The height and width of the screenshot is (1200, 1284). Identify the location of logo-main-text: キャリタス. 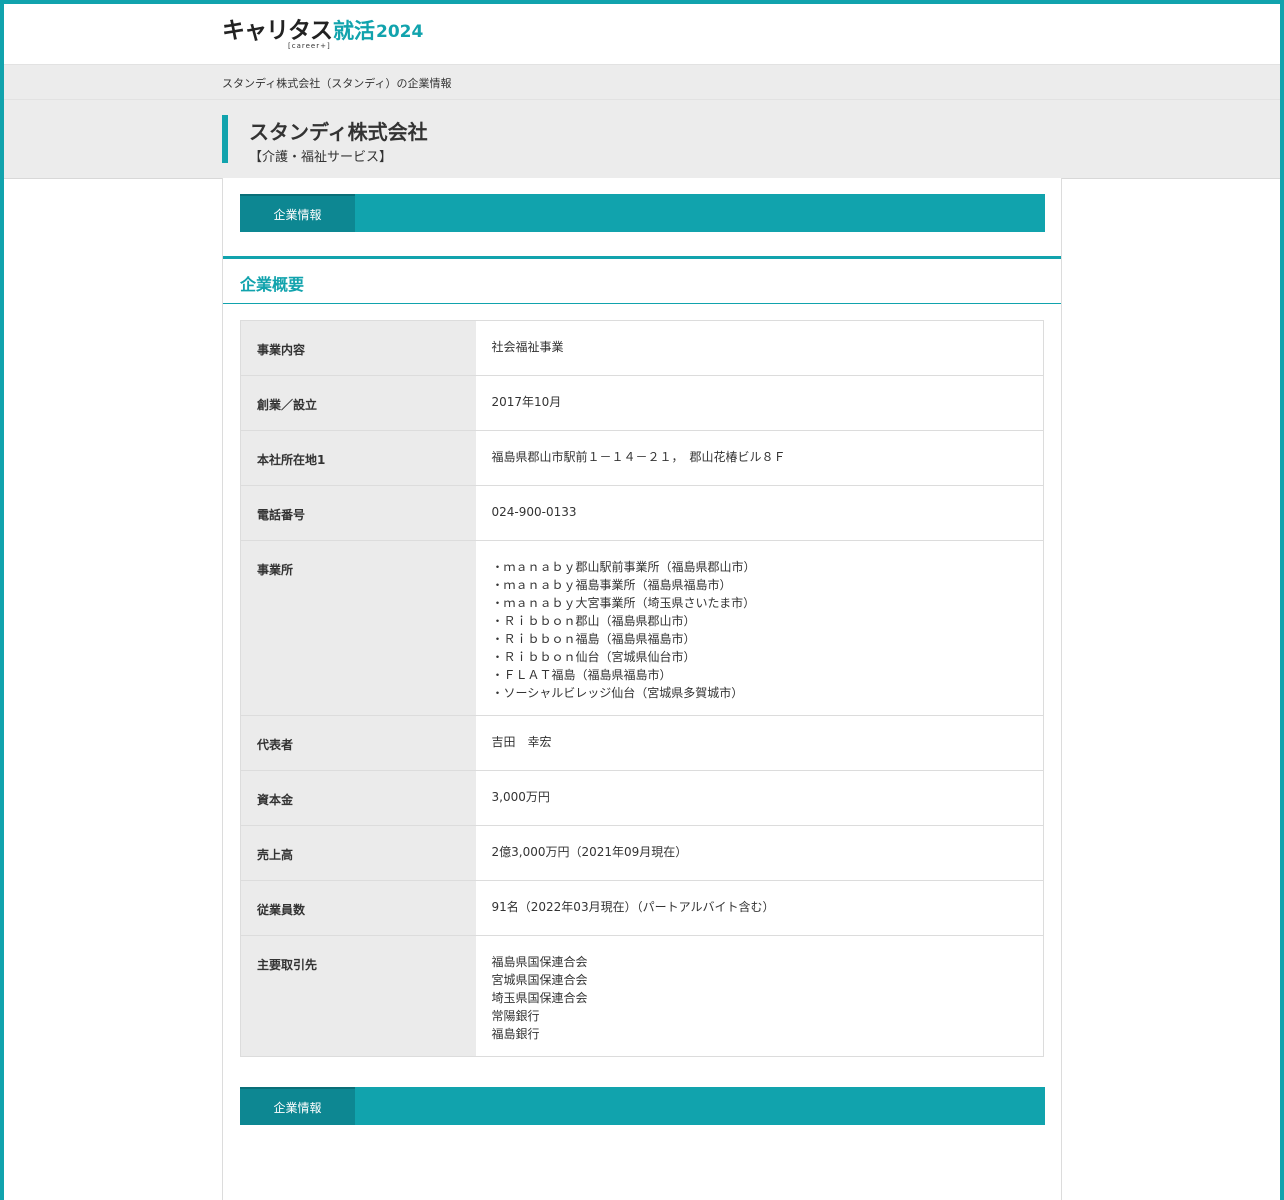
(277, 31).